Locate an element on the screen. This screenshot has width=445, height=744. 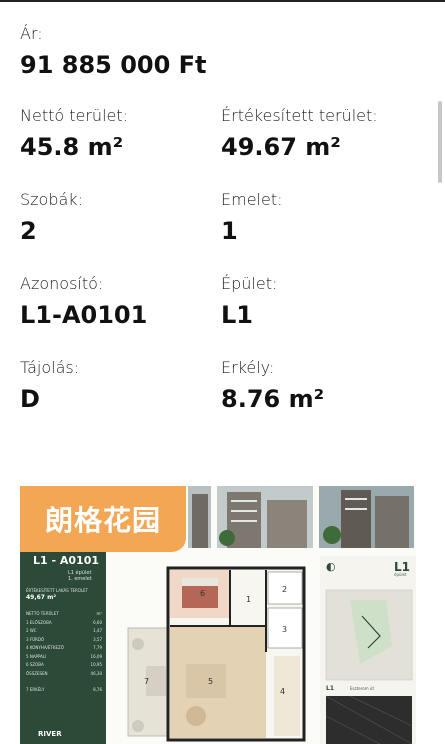
rooms-value: 2 is located at coordinates (28, 231).